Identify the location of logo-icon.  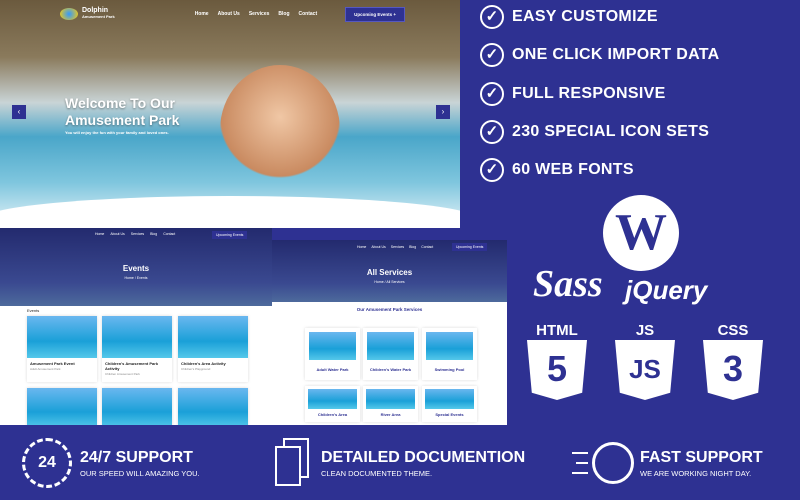
(69, 14).